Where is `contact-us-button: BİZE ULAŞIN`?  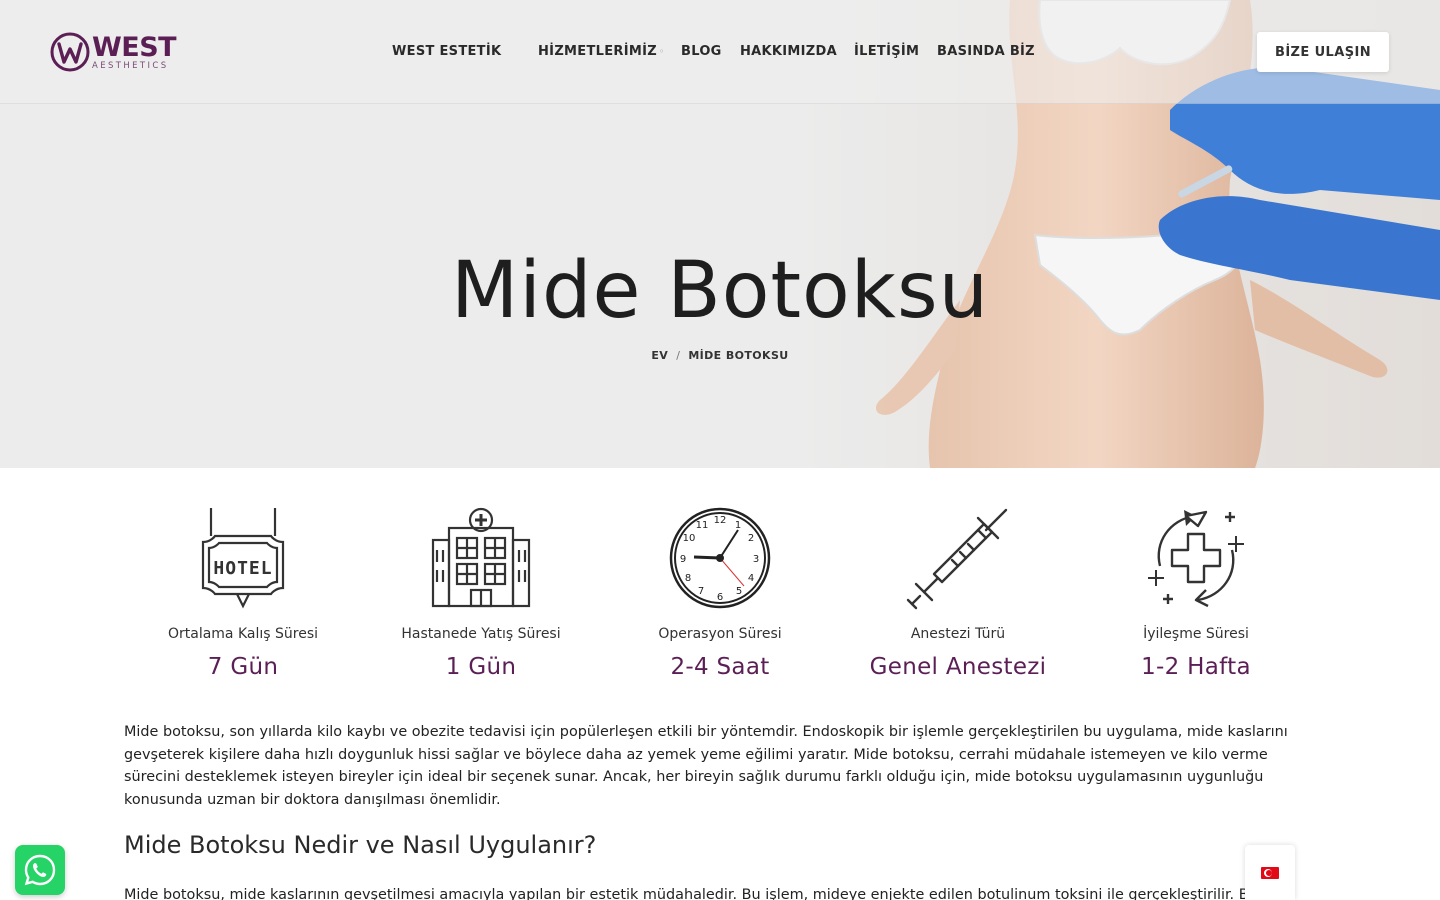
contact-us-button: BİZE ULAŞIN is located at coordinates (1323, 52).